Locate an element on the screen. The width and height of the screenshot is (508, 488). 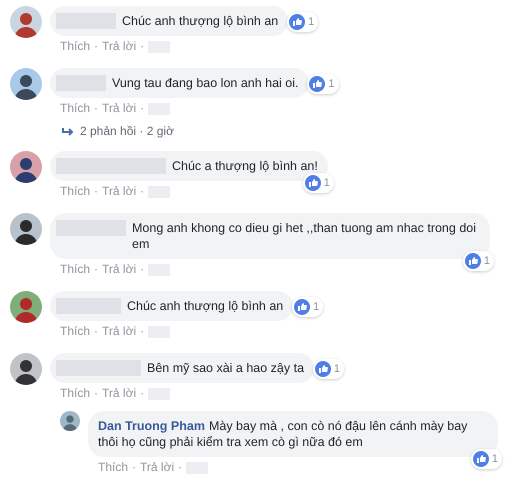
view-replies-link: 2 phản hồi · 2 giờ is located at coordinates (118, 131).